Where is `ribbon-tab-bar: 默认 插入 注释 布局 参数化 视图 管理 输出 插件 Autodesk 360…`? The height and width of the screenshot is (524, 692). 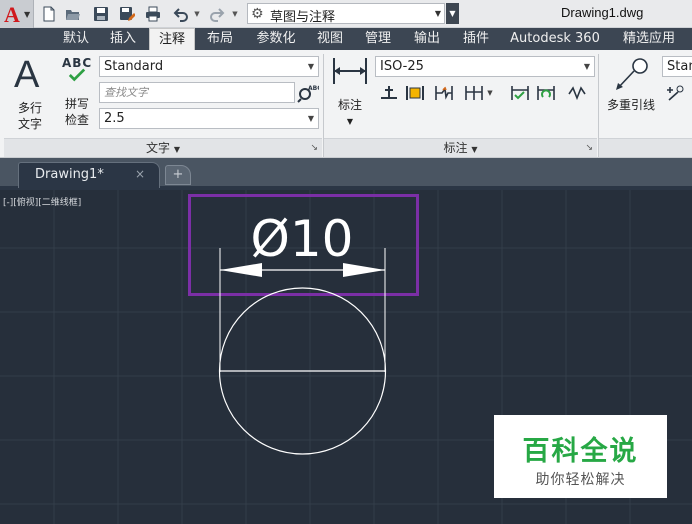
ribbon-tab-bar: 默认 插入 注释 布局 参数化 视图 管理 输出 插件 Autodesk 360… is located at coordinates (346, 39).